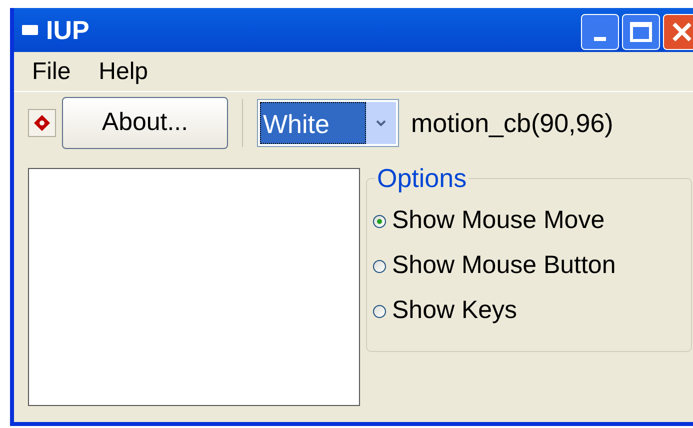 Image resolution: width=693 pixels, height=428 pixels. I want to click on close-icon, so click(682, 32).